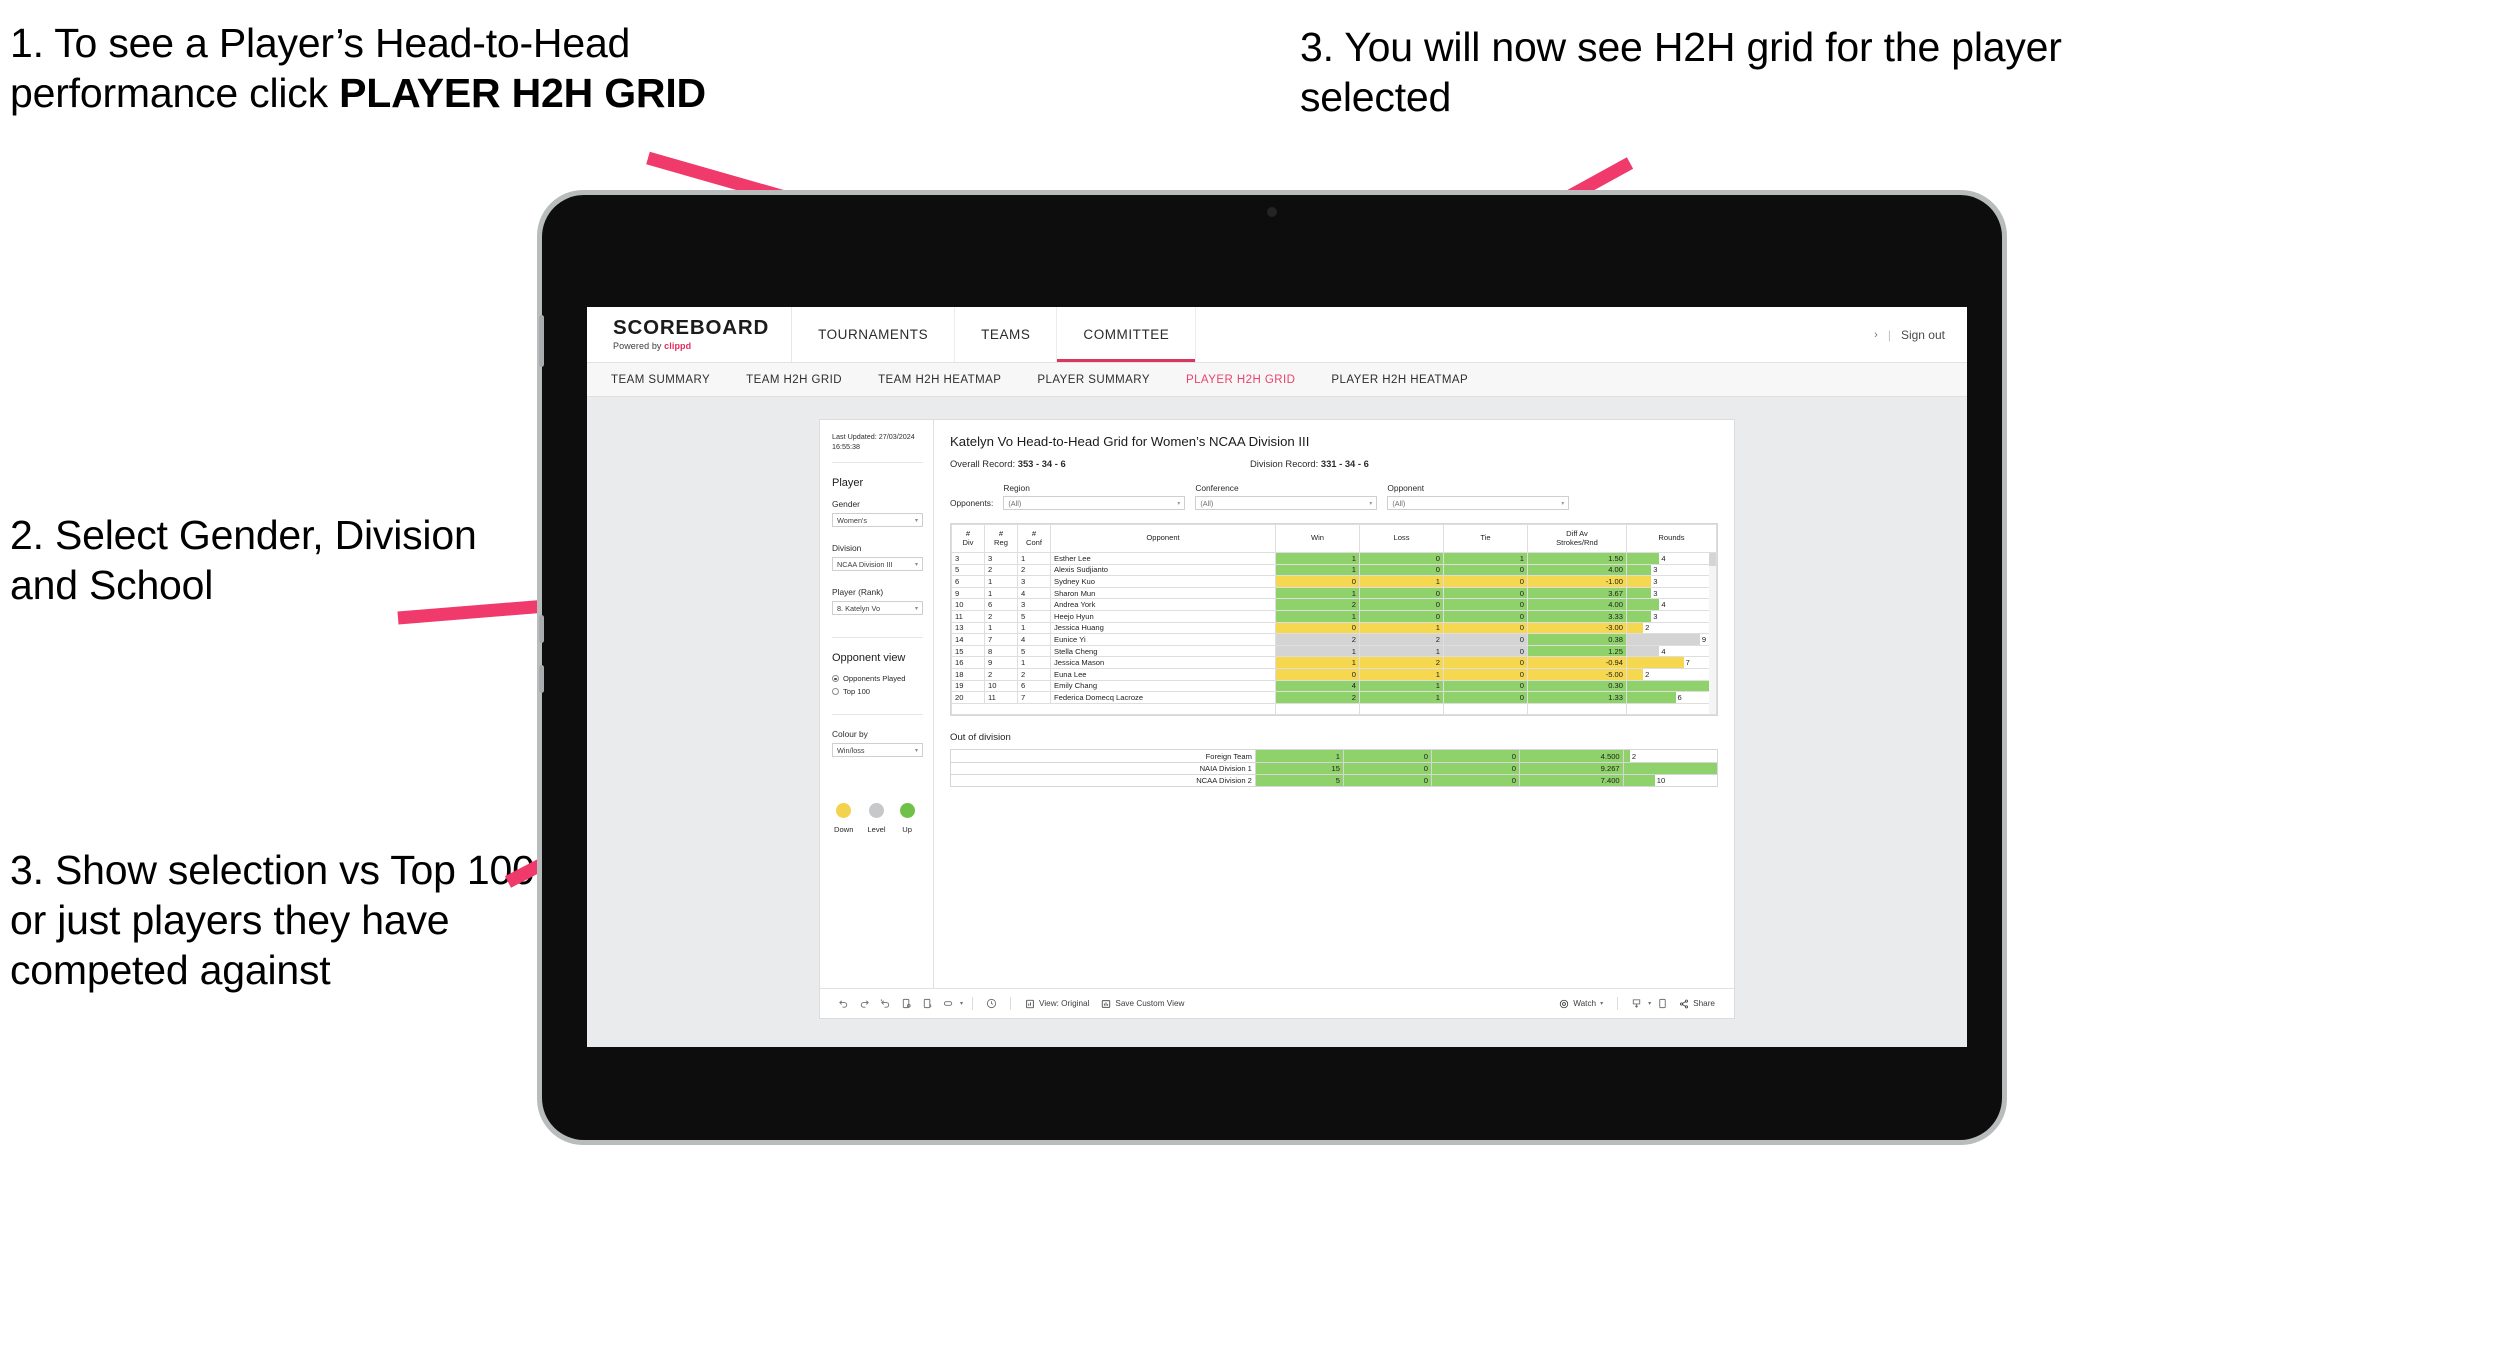  I want to click on brand-logo: SCOREBOARD Powered by clippd, so click(690, 334).